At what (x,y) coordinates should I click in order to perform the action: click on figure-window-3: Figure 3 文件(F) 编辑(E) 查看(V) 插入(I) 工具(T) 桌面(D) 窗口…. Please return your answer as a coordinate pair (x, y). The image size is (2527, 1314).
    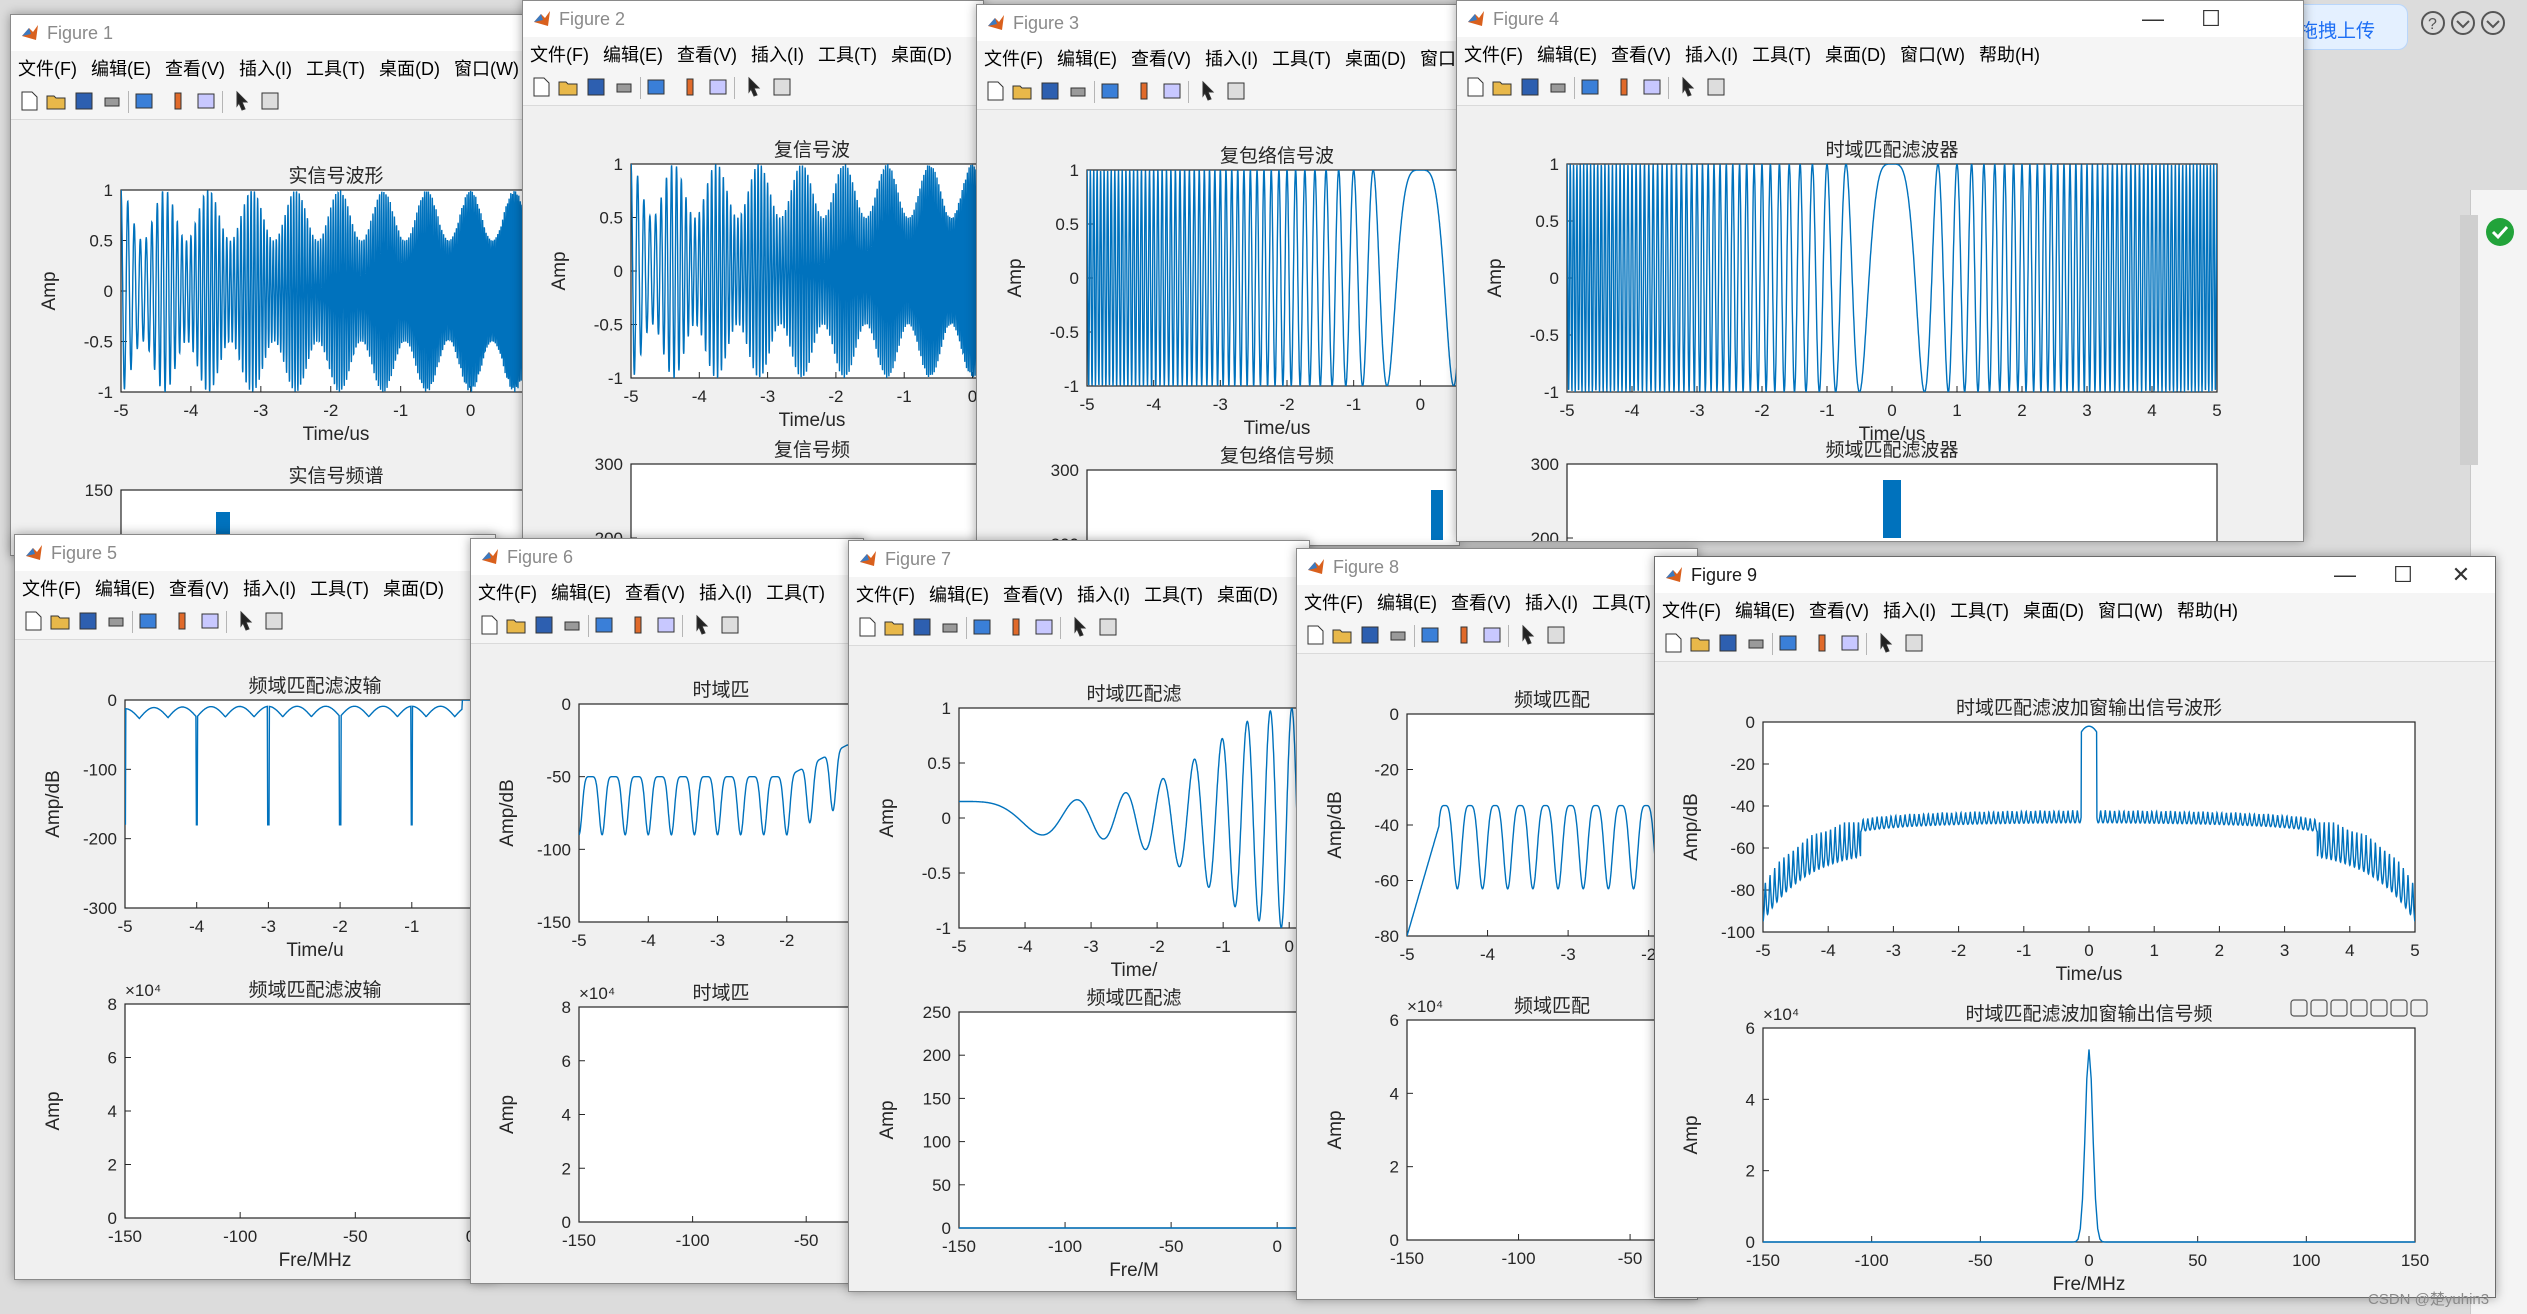
    Looking at the image, I should click on (1218, 275).